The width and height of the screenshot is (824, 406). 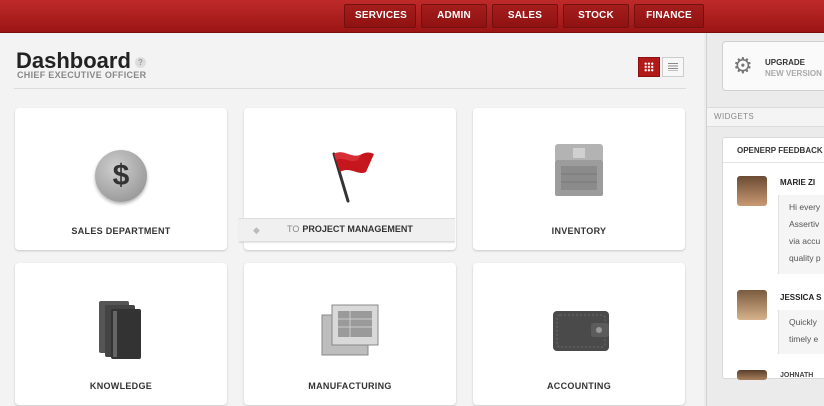 I want to click on list-icon, so click(x=673, y=67).